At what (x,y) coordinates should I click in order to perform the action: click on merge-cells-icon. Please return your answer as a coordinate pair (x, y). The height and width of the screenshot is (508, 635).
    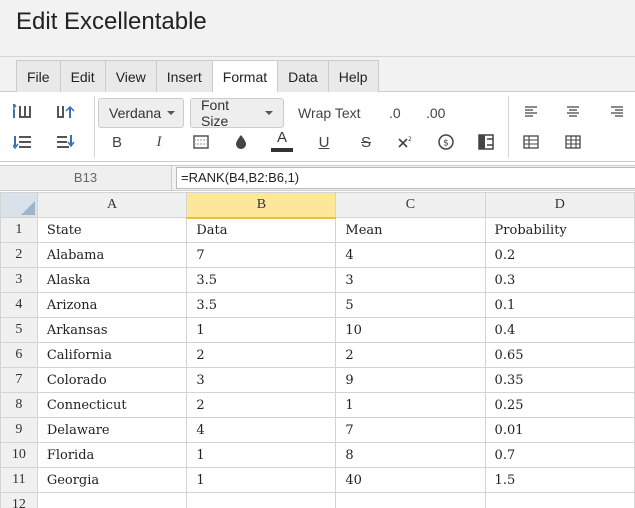
    Looking at the image, I should click on (486, 142).